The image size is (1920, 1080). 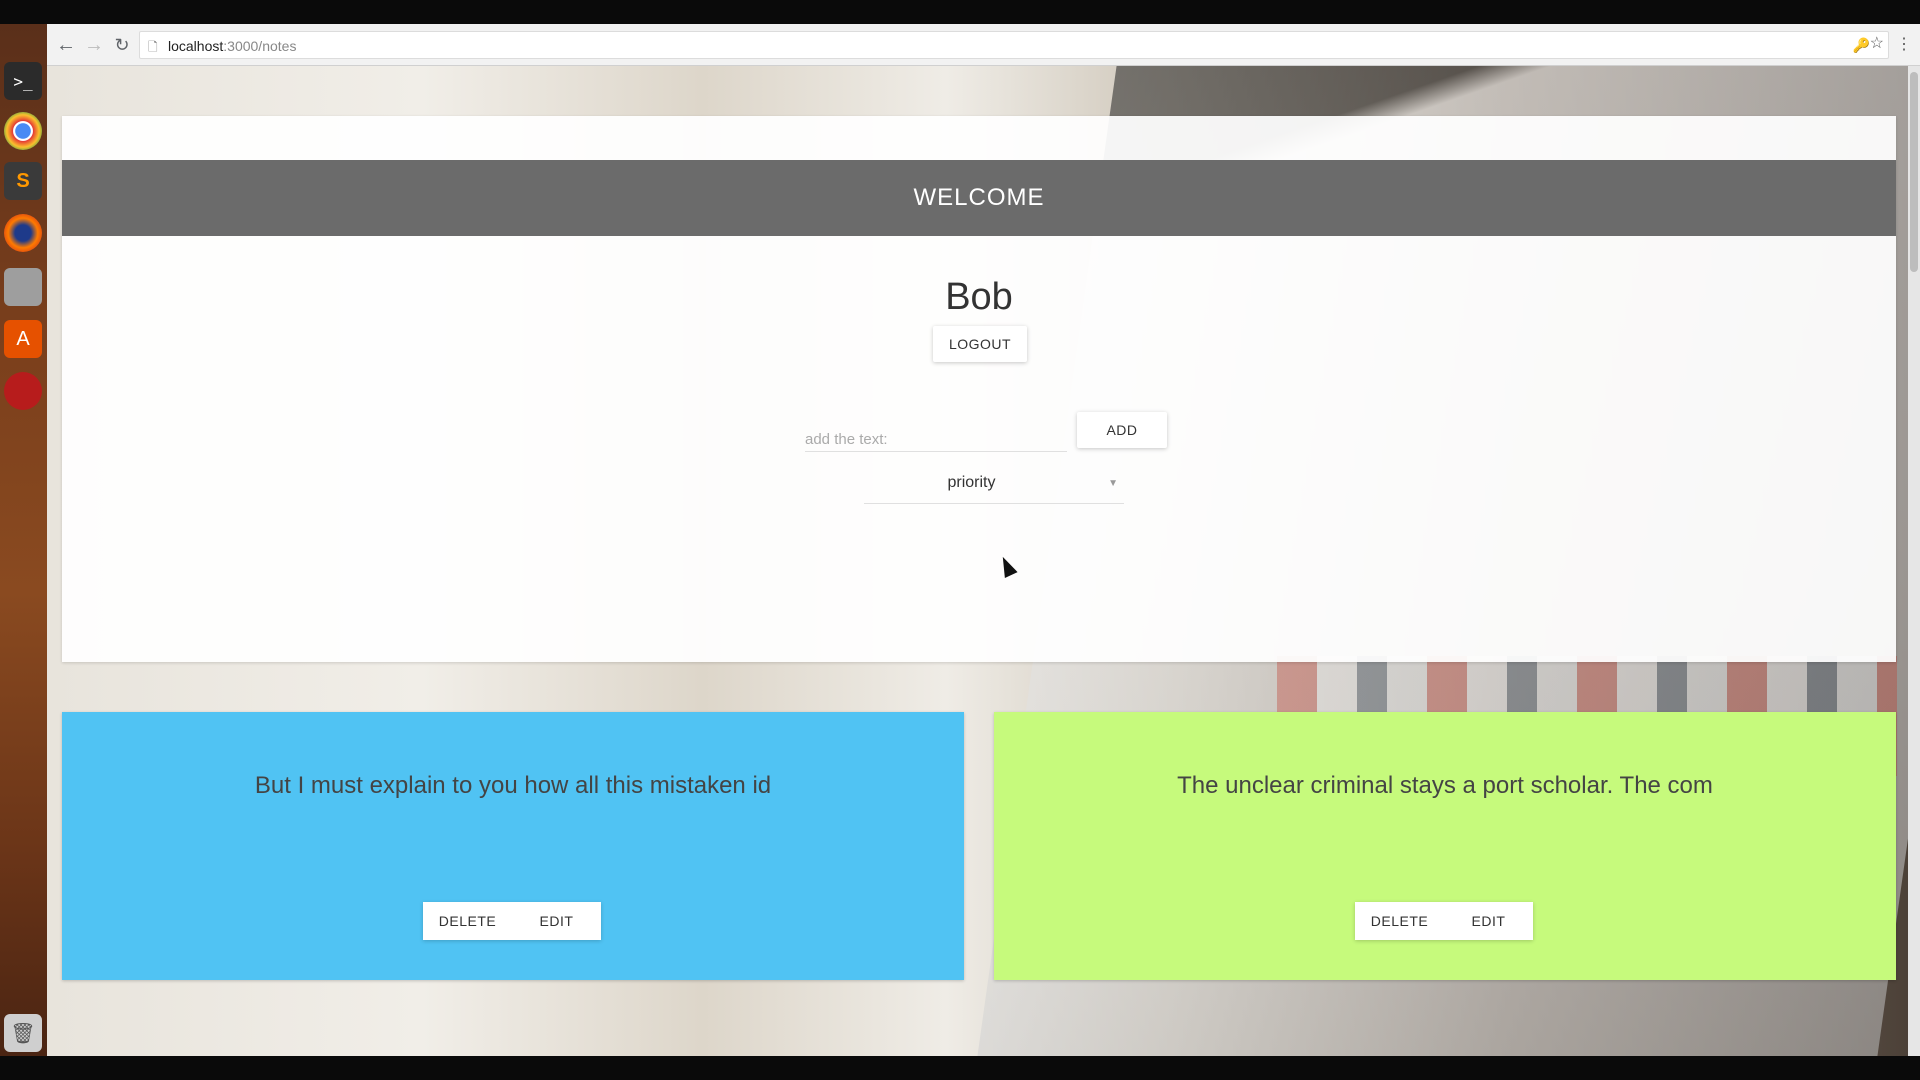 What do you see at coordinates (23, 540) in the screenshot?
I see `os-launcher: >_ S A 🗑` at bounding box center [23, 540].